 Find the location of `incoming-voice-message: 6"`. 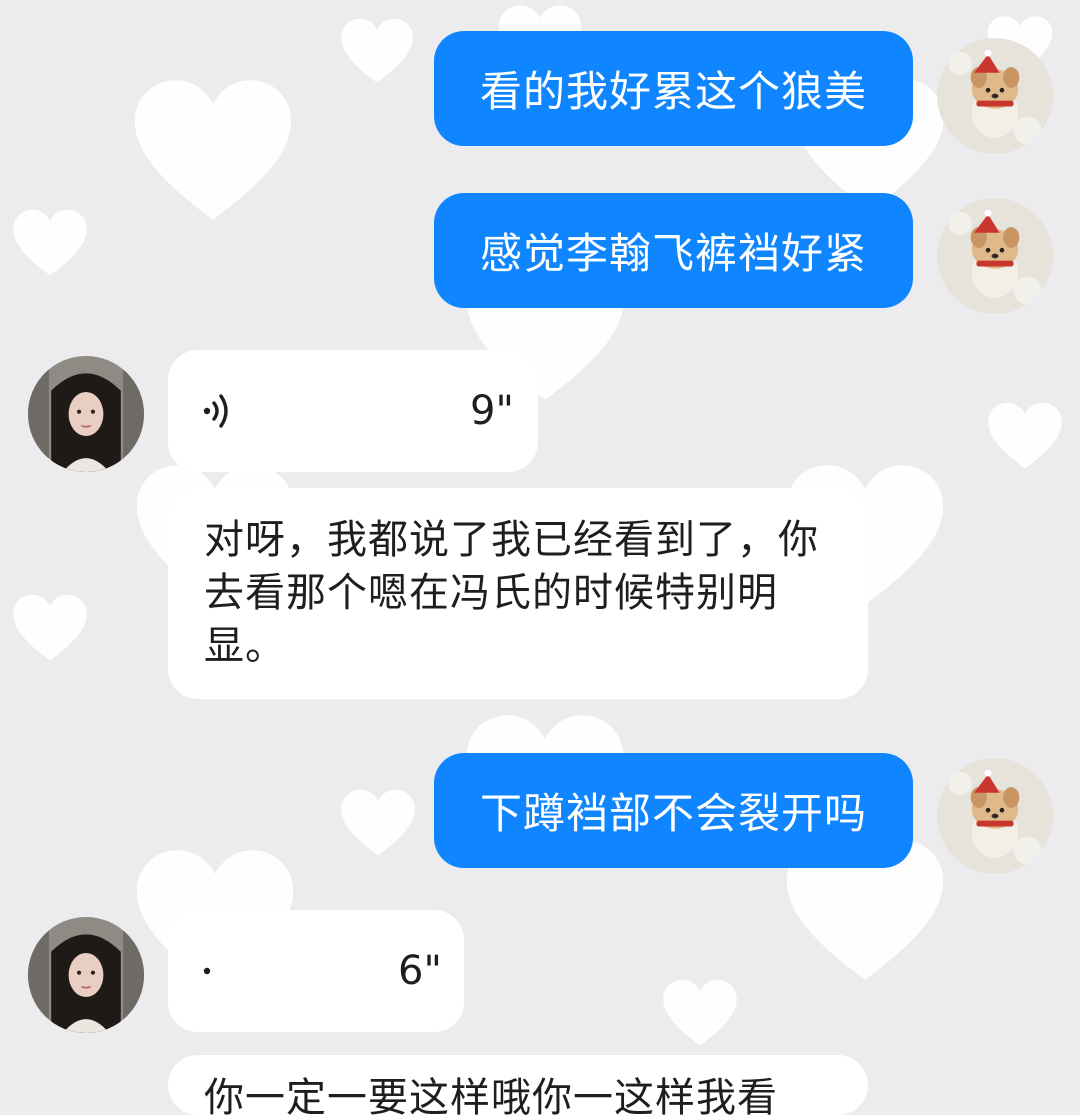

incoming-voice-message: 6" is located at coordinates (316, 971).